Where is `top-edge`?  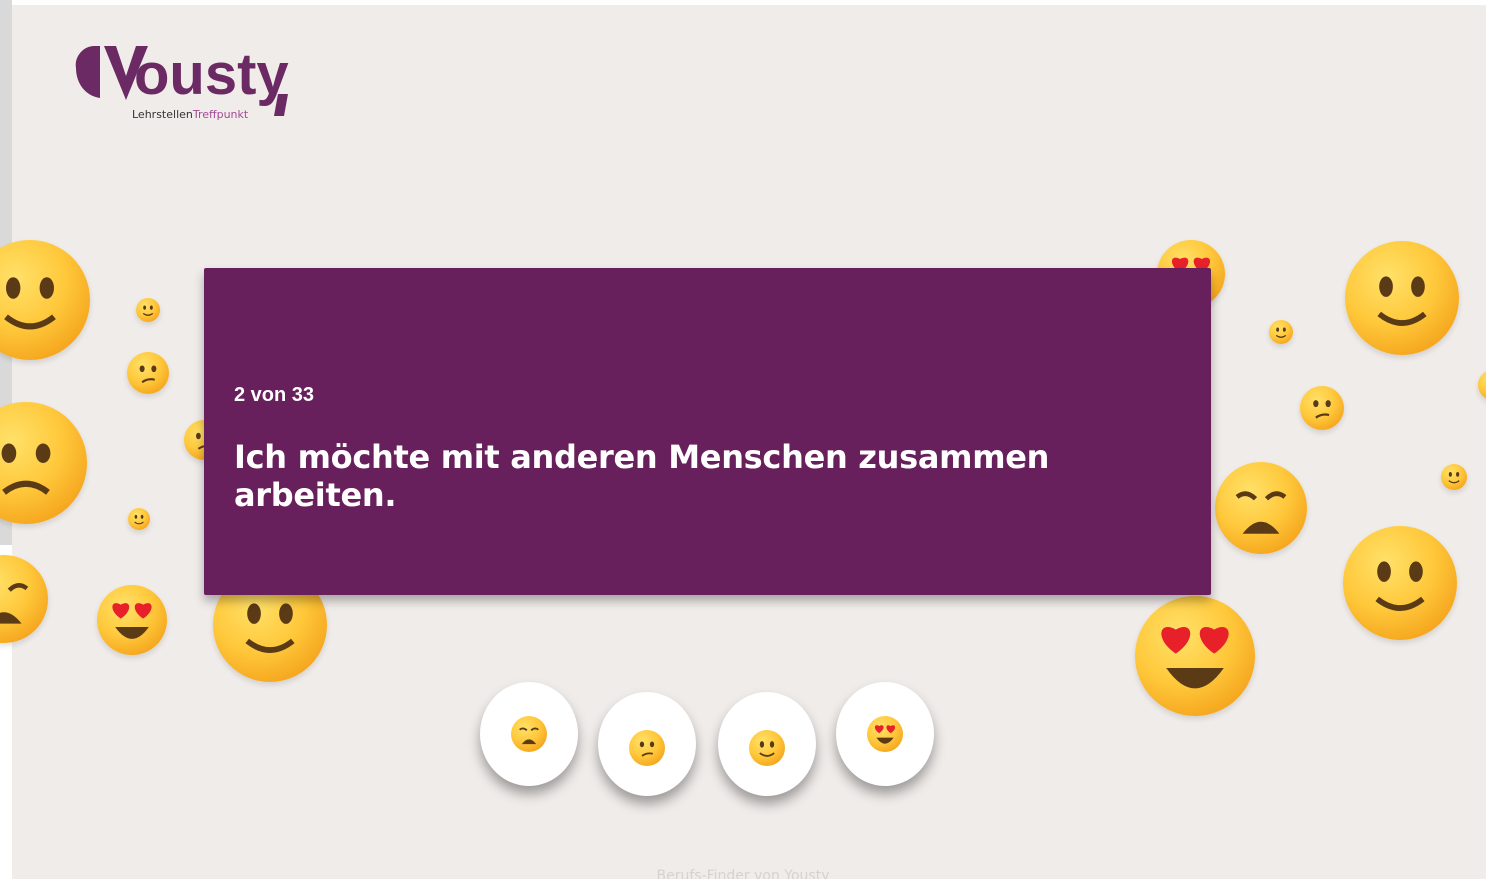 top-edge is located at coordinates (749, 2).